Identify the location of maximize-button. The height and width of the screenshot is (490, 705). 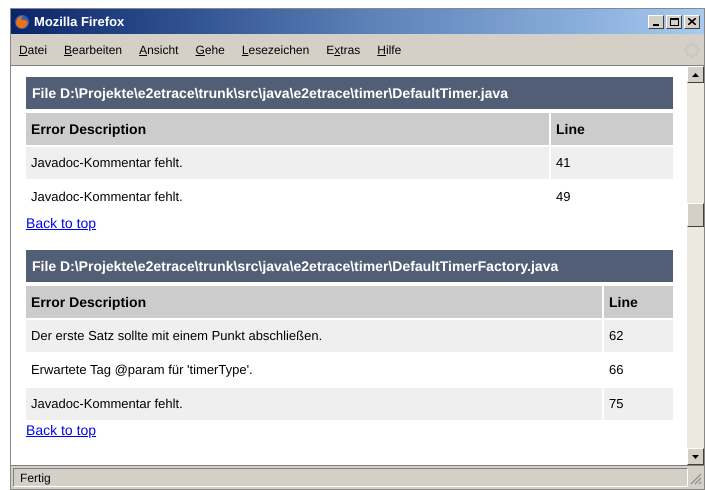
(674, 21).